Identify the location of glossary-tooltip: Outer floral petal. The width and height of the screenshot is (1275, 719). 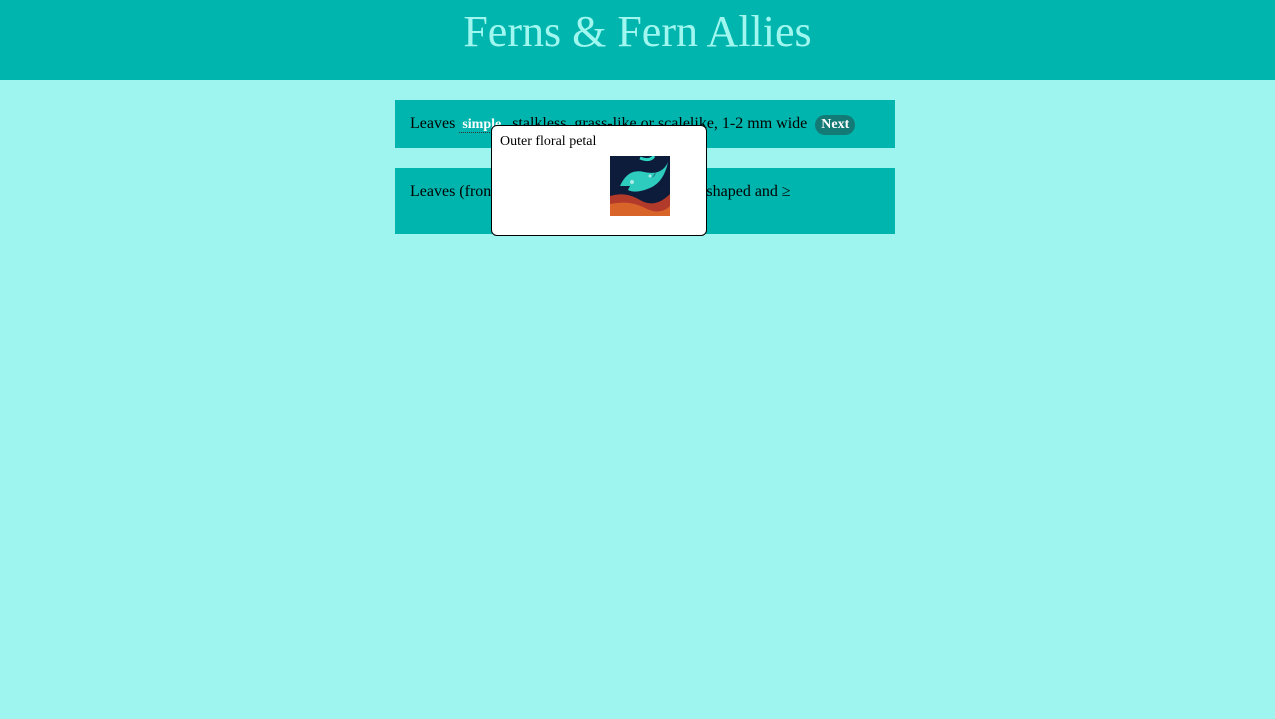
(599, 180).